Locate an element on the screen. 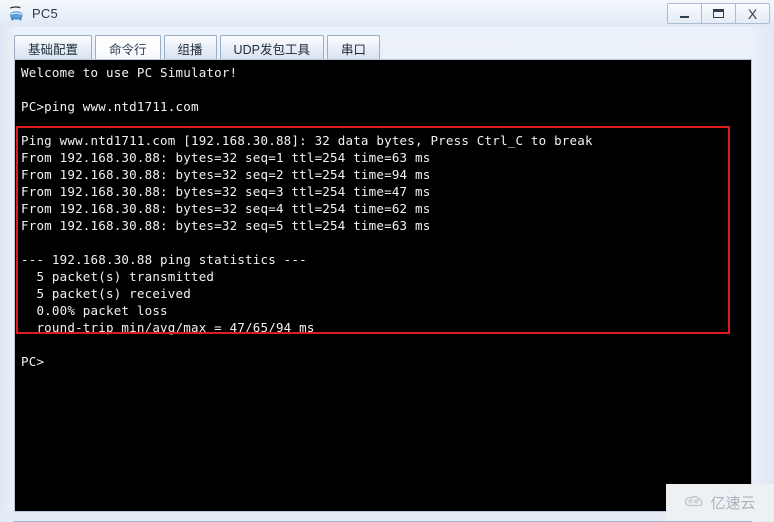 Image resolution: width=774 pixels, height=522 pixels. terminal-line: 5 packet(s) transmitted is located at coordinates (118, 276).